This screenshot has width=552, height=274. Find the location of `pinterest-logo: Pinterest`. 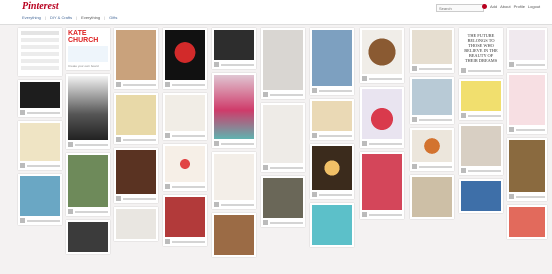

pinterest-logo: Pinterest is located at coordinates (40, 6).